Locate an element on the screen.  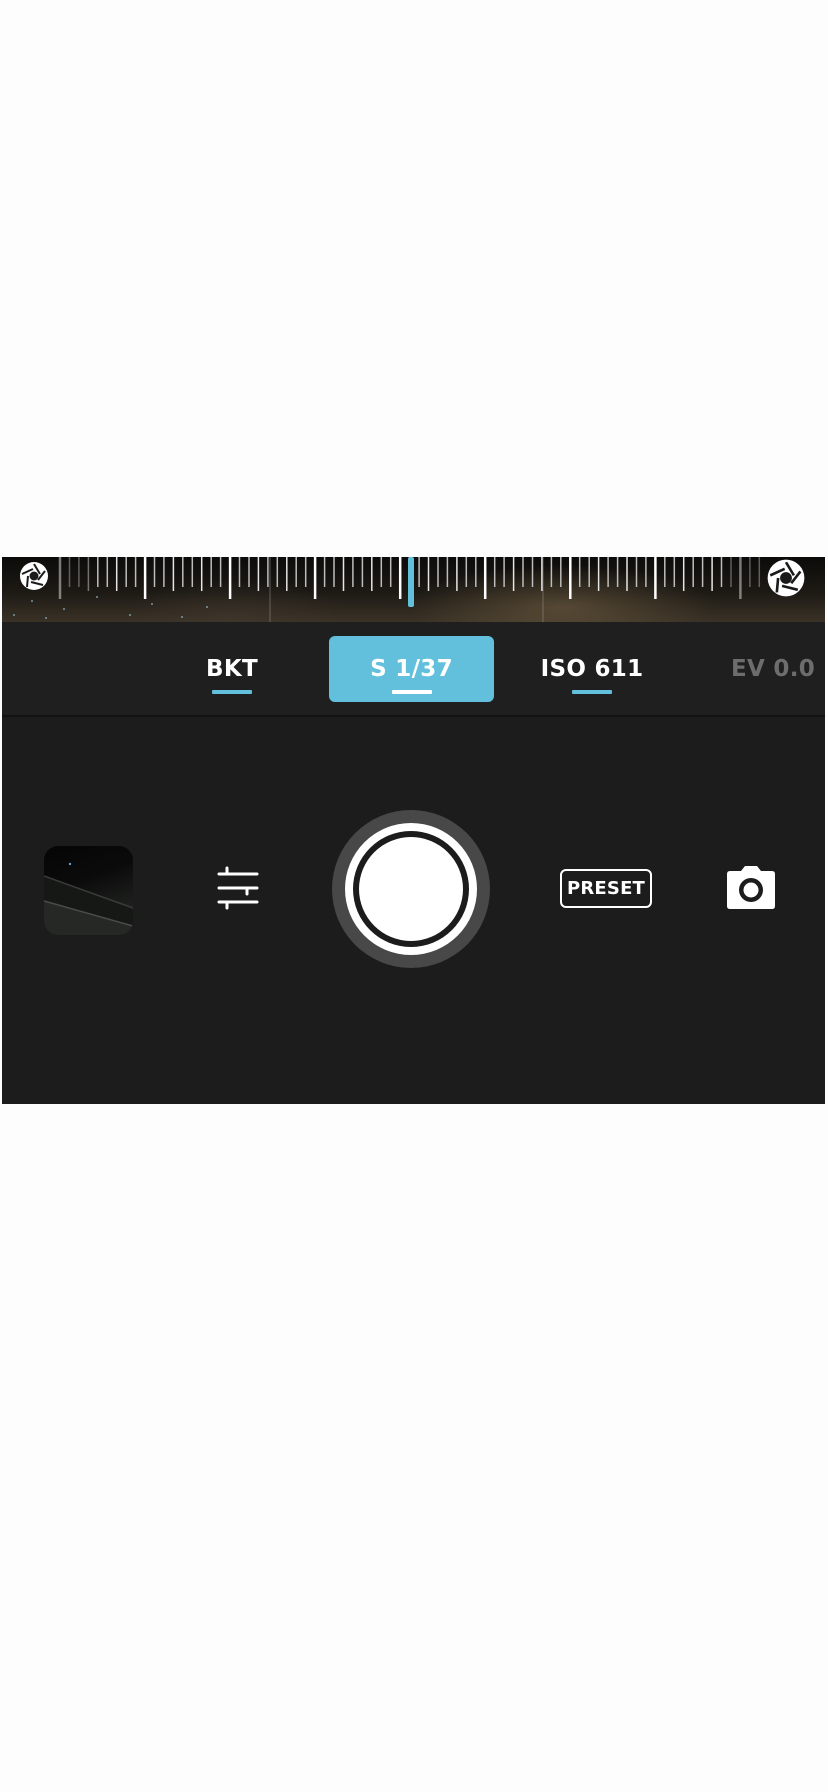
tab-iso: ISO 611 is located at coordinates (592, 669).